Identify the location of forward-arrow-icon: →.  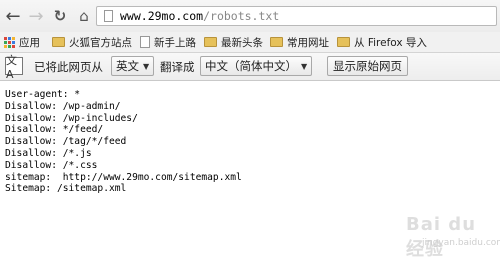
(36, 16).